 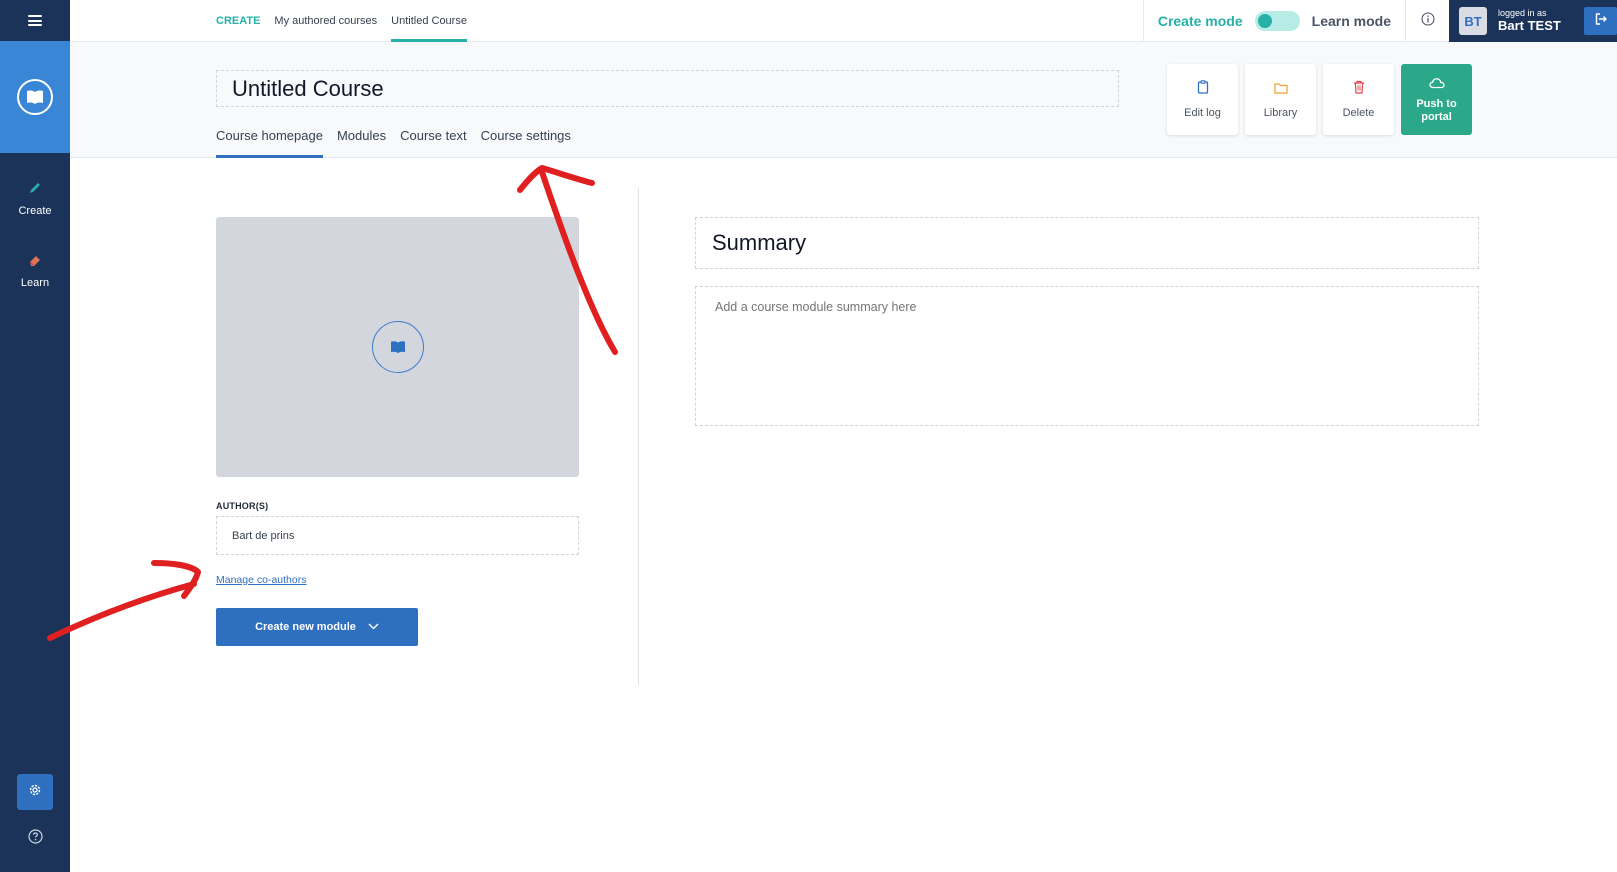 I want to click on push-to-portal-button: Push to portal, so click(x=1436, y=99).